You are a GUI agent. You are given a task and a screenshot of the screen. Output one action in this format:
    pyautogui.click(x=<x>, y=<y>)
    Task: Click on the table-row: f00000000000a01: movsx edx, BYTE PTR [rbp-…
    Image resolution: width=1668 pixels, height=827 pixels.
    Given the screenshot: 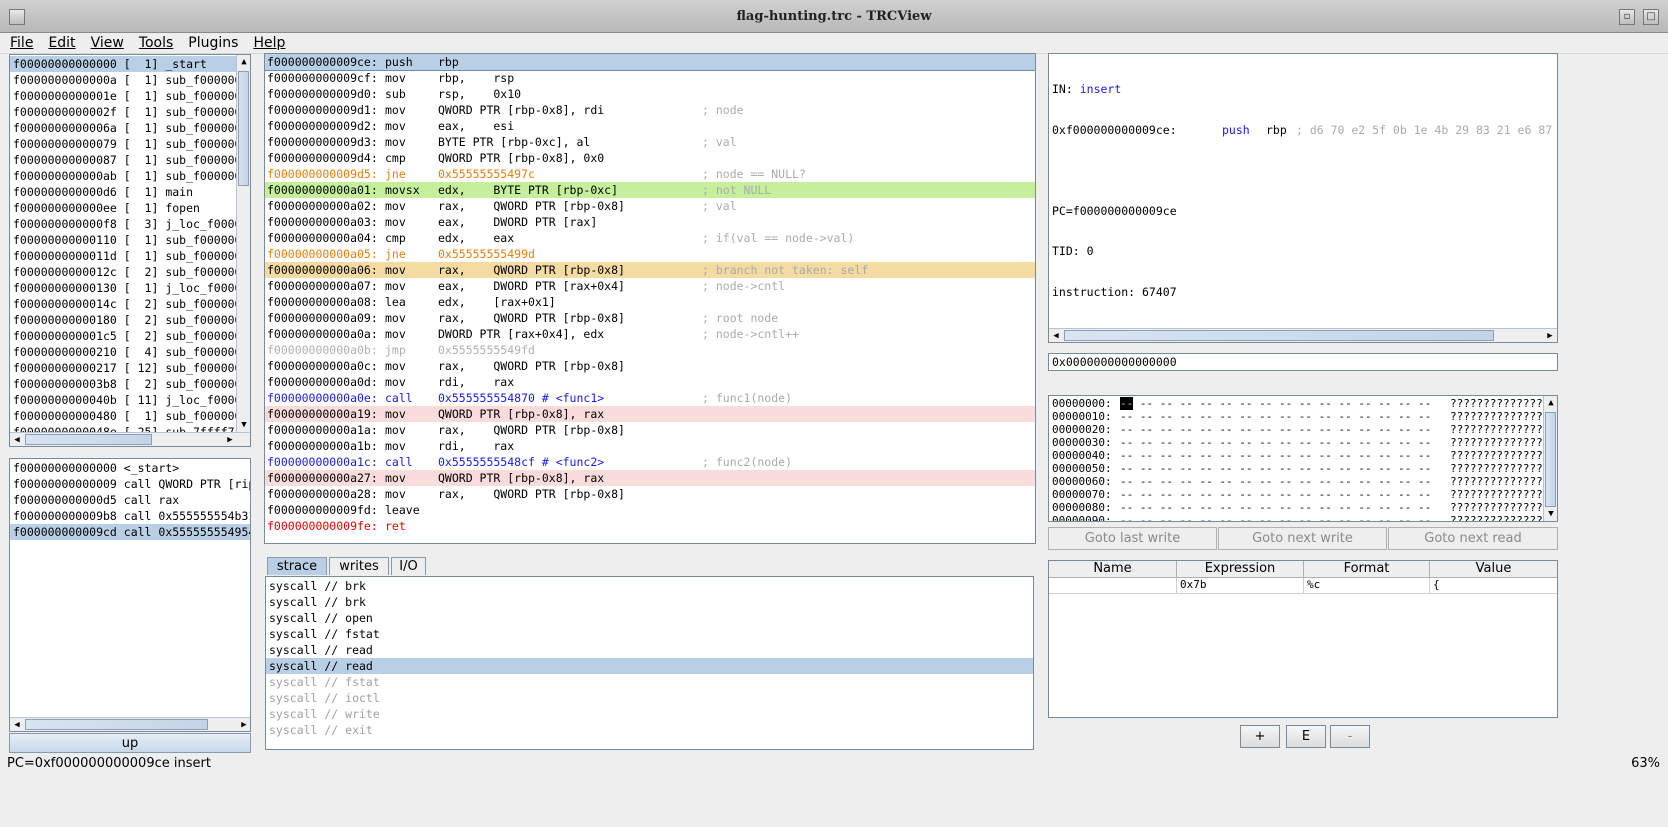 What is the action you would take?
    pyautogui.click(x=650, y=190)
    